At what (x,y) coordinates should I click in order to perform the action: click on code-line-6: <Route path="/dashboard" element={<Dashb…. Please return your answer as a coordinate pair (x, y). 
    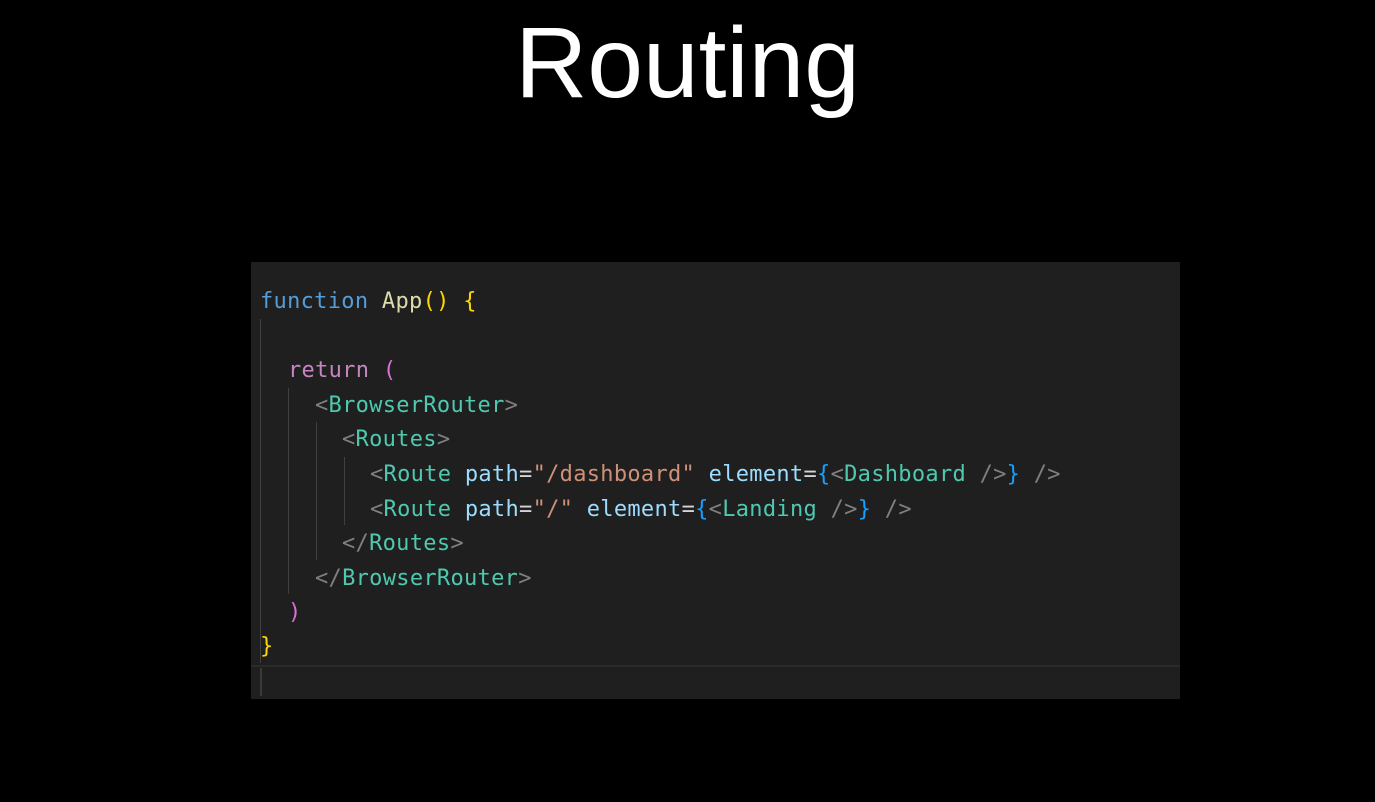
    Looking at the image, I should click on (715, 474).